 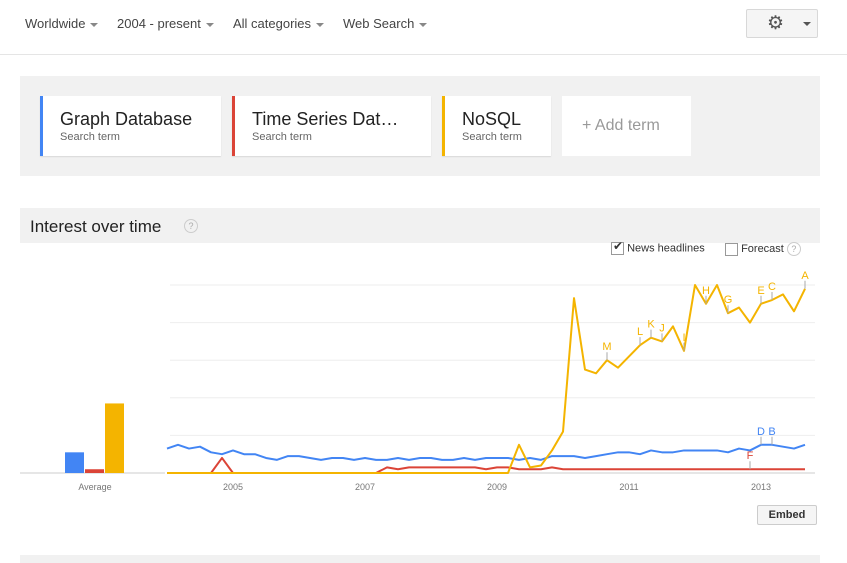 What do you see at coordinates (776, 23) in the screenshot?
I see `gear-icon: ⚙` at bounding box center [776, 23].